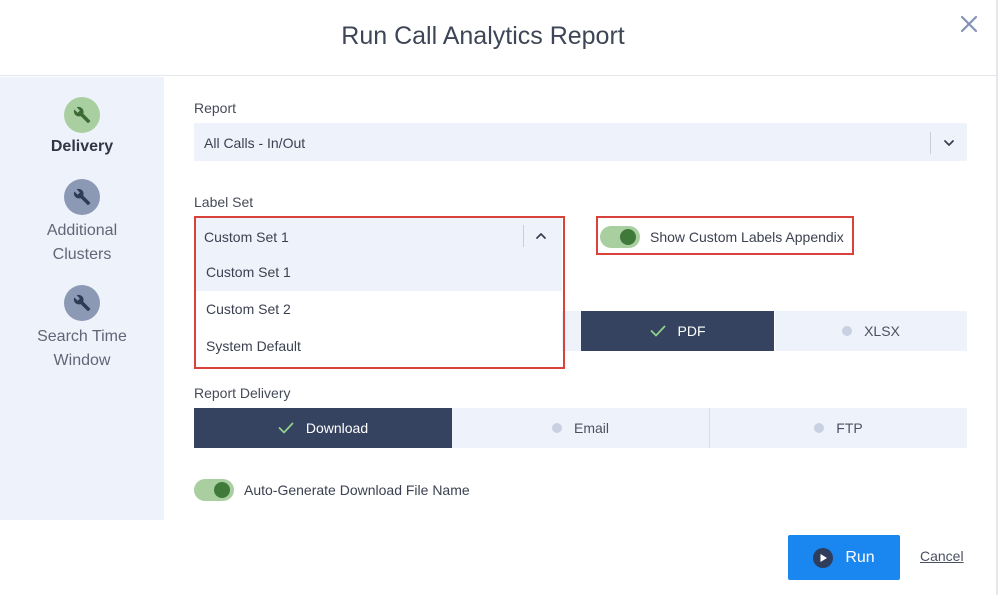  Describe the element at coordinates (242, 393) in the screenshot. I see `report-delivery-label: Report Delivery` at that location.